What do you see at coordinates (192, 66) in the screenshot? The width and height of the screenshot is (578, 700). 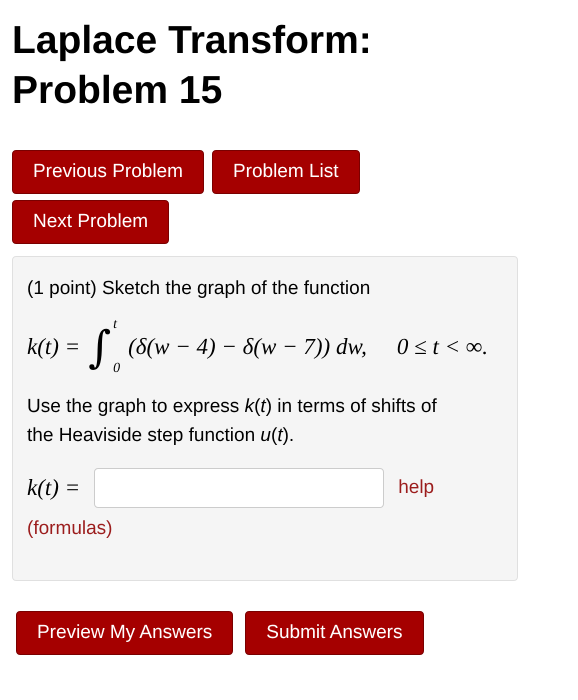 I see `page-title: Laplace Transform: Problem 15` at bounding box center [192, 66].